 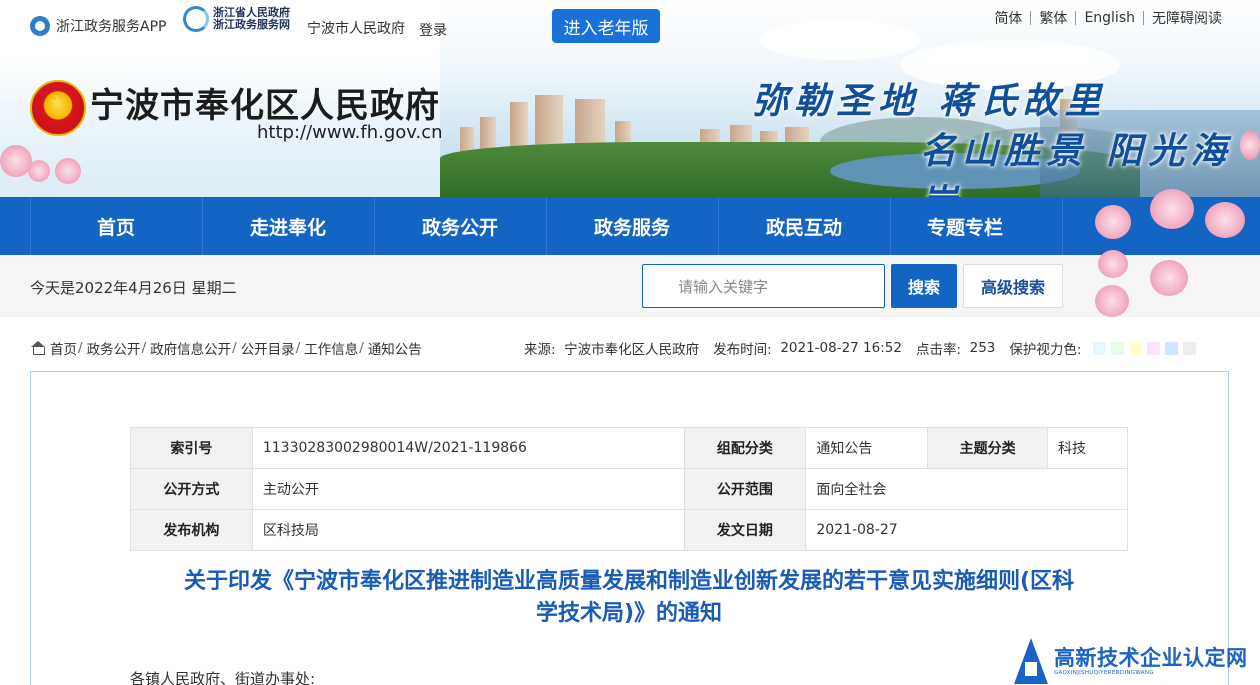 What do you see at coordinates (38, 348) in the screenshot?
I see `home-icon` at bounding box center [38, 348].